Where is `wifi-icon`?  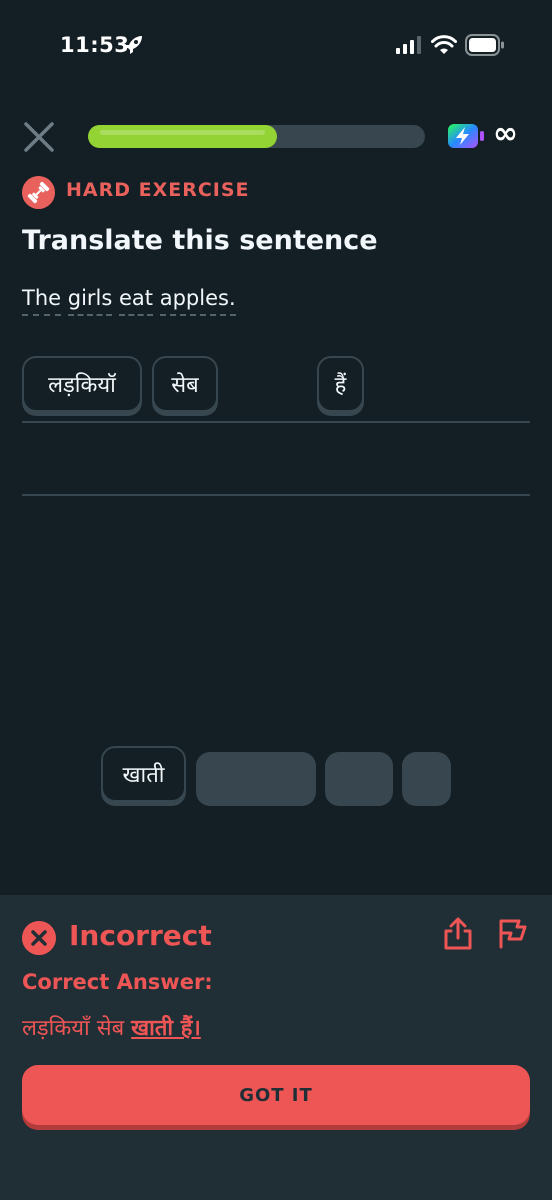
wifi-icon is located at coordinates (444, 44).